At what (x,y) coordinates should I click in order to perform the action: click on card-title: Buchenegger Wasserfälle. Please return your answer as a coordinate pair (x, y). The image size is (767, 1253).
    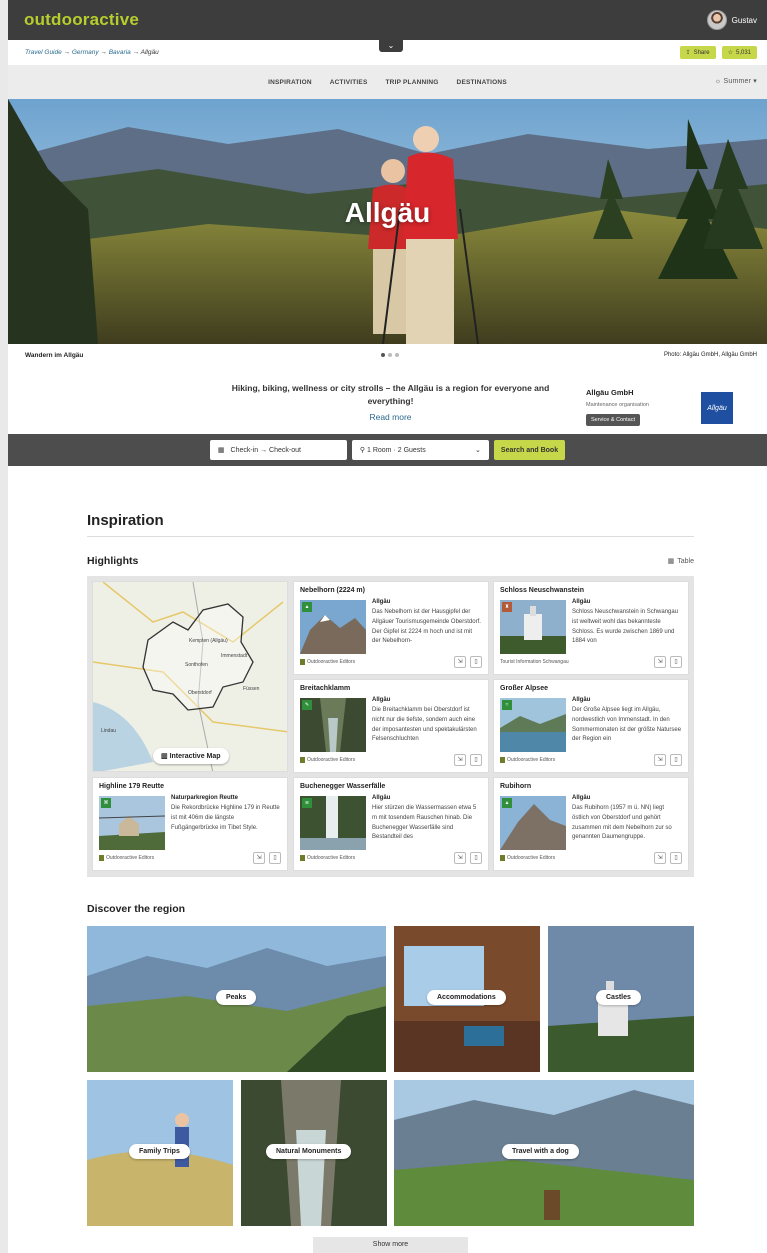
    Looking at the image, I should click on (342, 786).